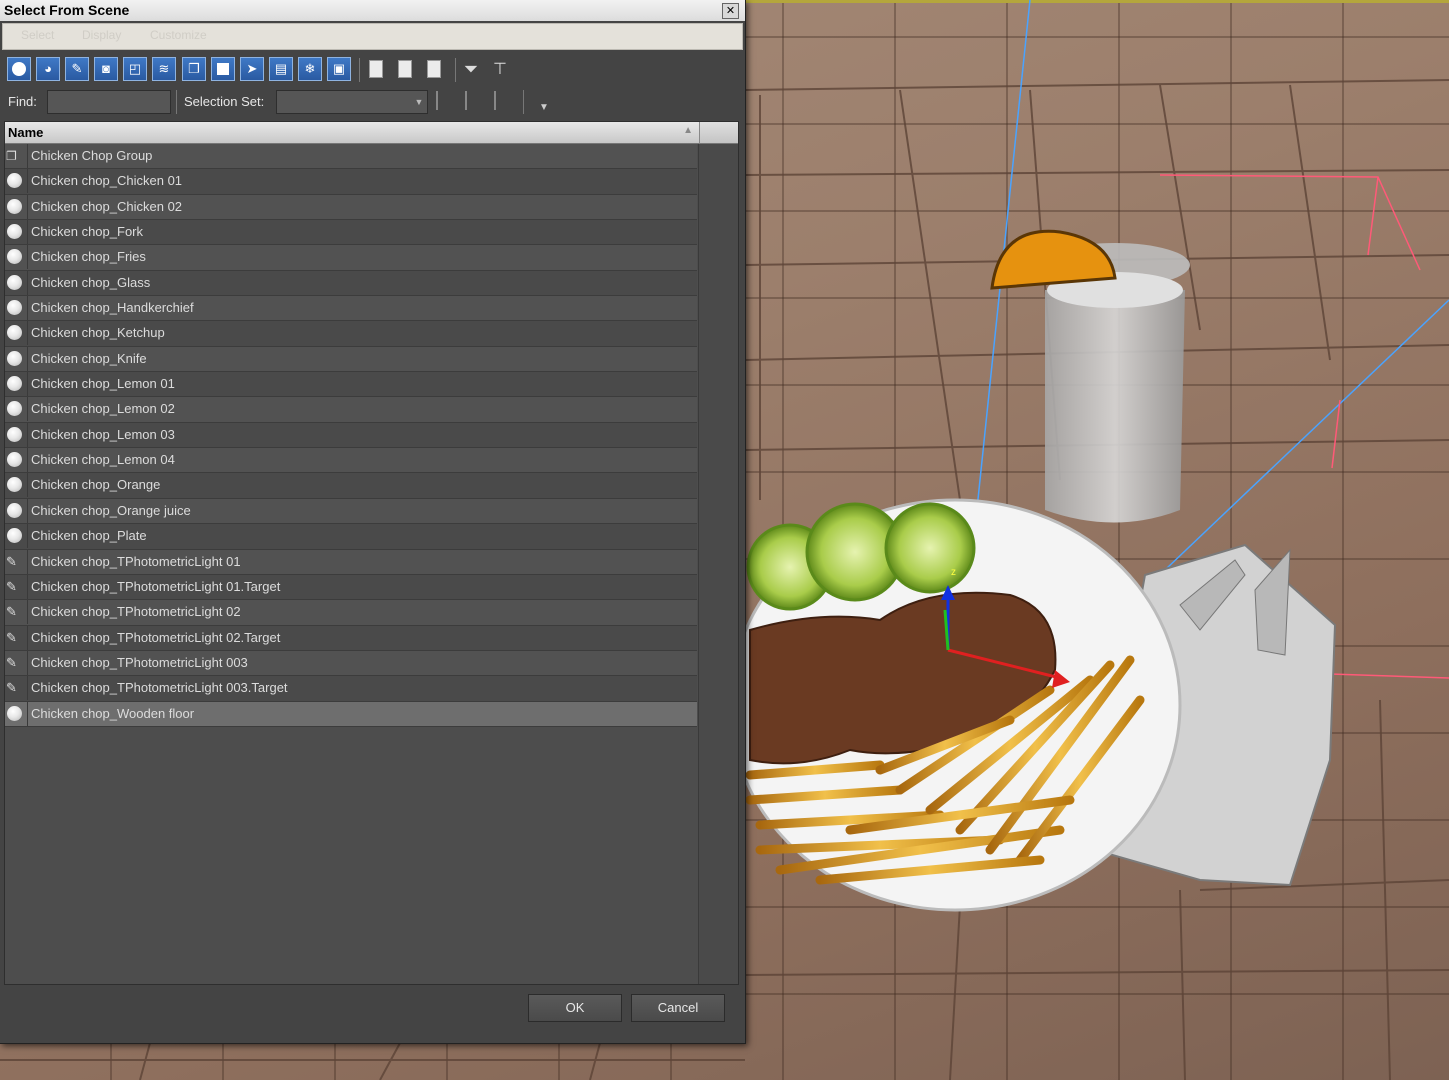 Image resolution: width=1449 pixels, height=1080 pixels. What do you see at coordinates (362, 434) in the screenshot?
I see `list-item-label: Chicken chop_Lemon 03` at bounding box center [362, 434].